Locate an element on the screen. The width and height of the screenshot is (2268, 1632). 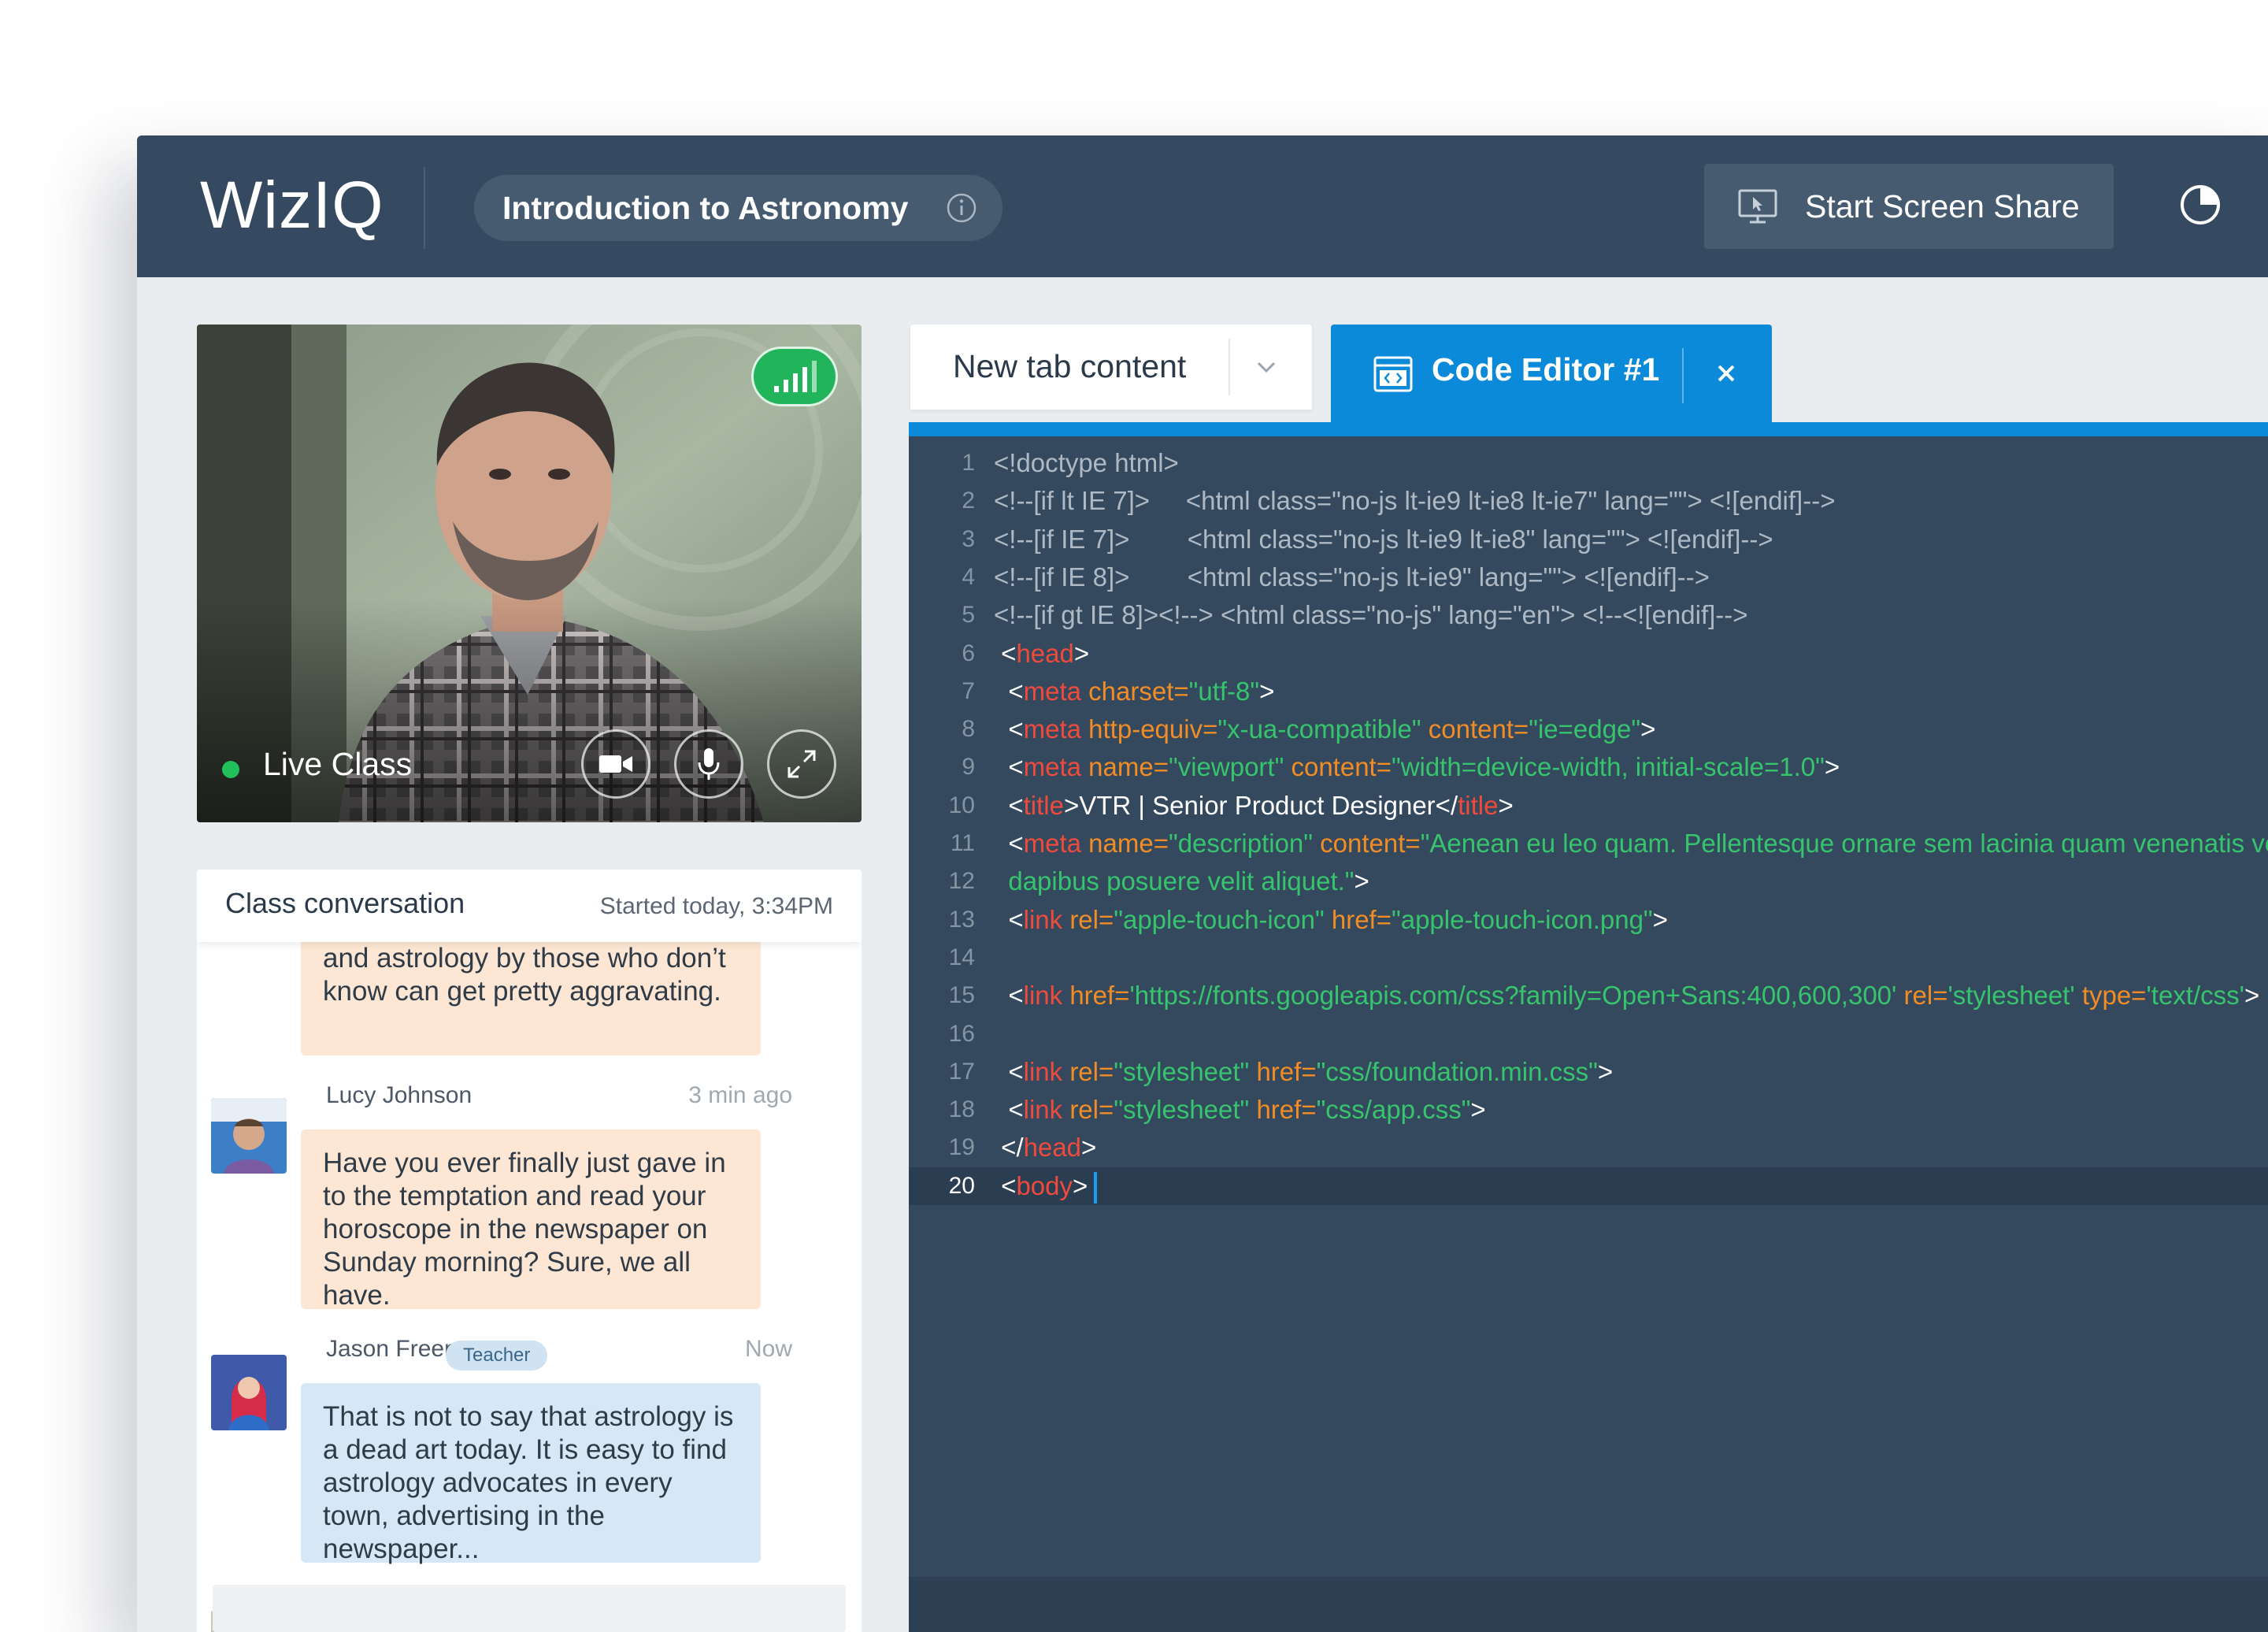
code-token: "viewport" is located at coordinates (1226, 766).